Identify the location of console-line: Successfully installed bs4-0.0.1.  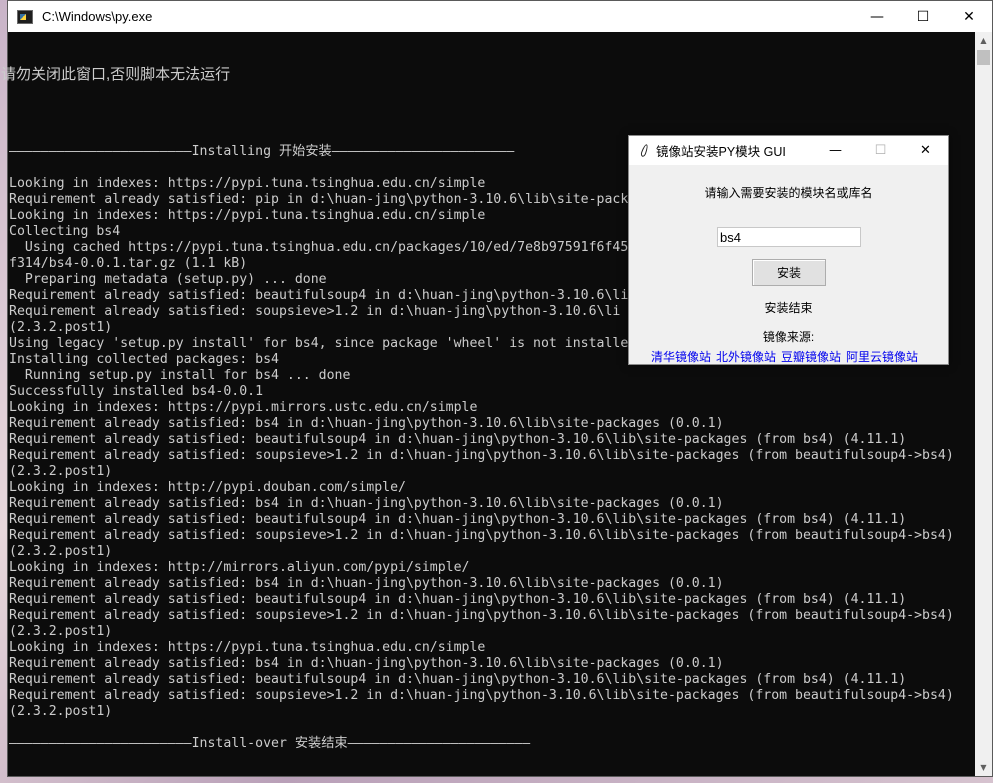
(136, 391).